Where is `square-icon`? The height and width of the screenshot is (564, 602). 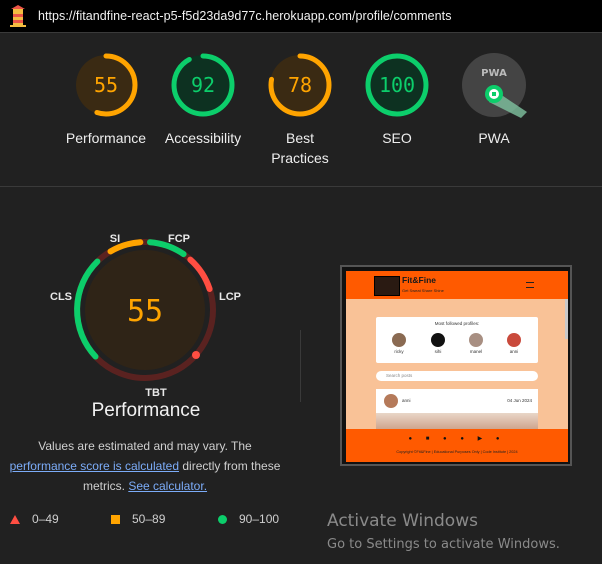
square-icon is located at coordinates (115, 519).